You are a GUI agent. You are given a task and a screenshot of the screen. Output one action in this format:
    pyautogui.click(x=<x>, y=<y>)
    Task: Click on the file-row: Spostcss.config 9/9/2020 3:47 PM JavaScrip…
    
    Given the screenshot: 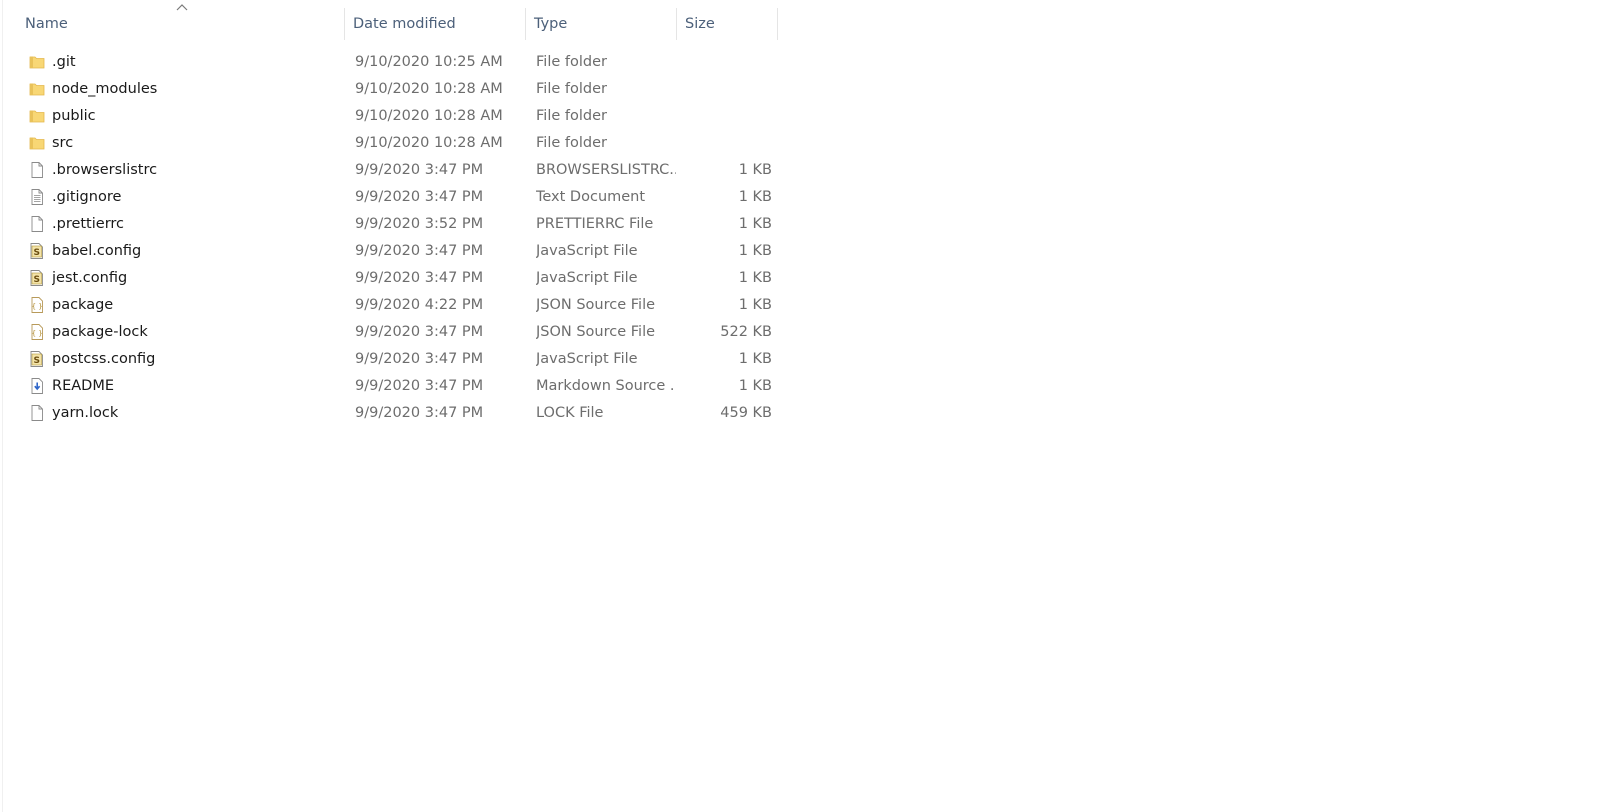 What is the action you would take?
    pyautogui.click(x=395, y=359)
    